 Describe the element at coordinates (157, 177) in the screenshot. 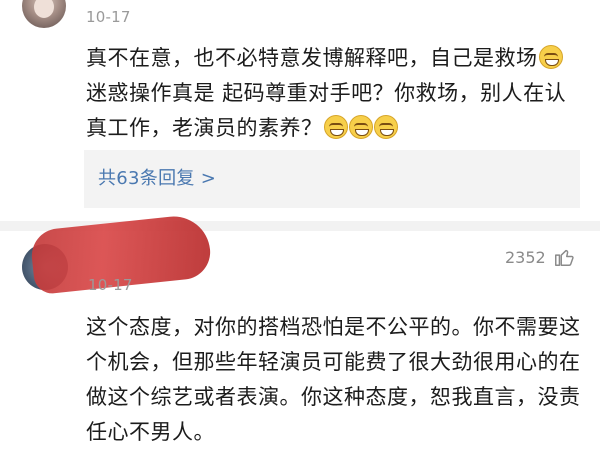

I see `view-replies-link: 共63条回复 >` at that location.